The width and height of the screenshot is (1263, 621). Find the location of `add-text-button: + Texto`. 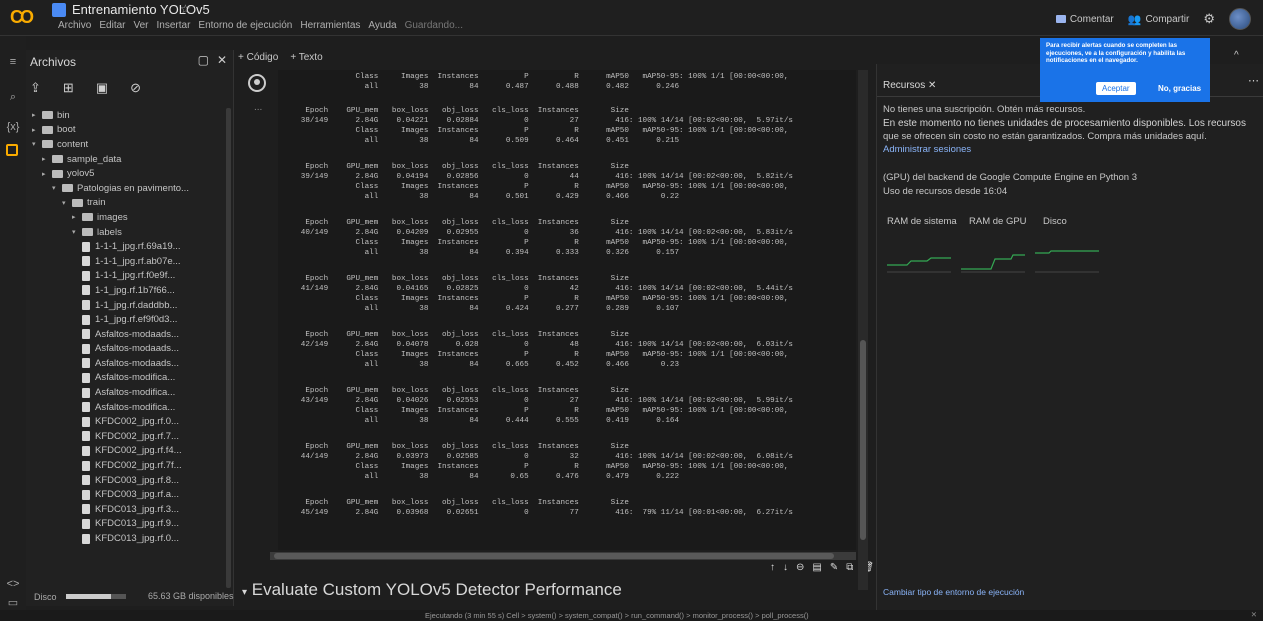

add-text-button: + Texto is located at coordinates (306, 57).